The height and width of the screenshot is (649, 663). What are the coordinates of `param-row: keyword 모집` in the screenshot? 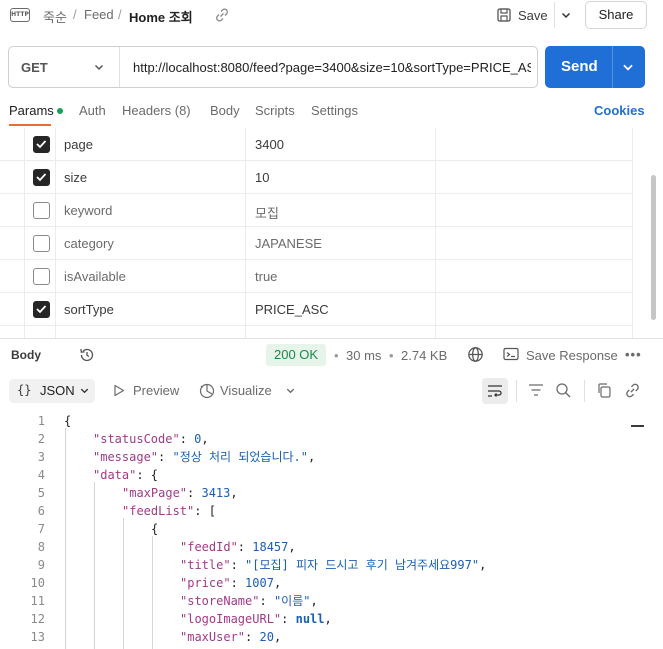 It's located at (316, 210).